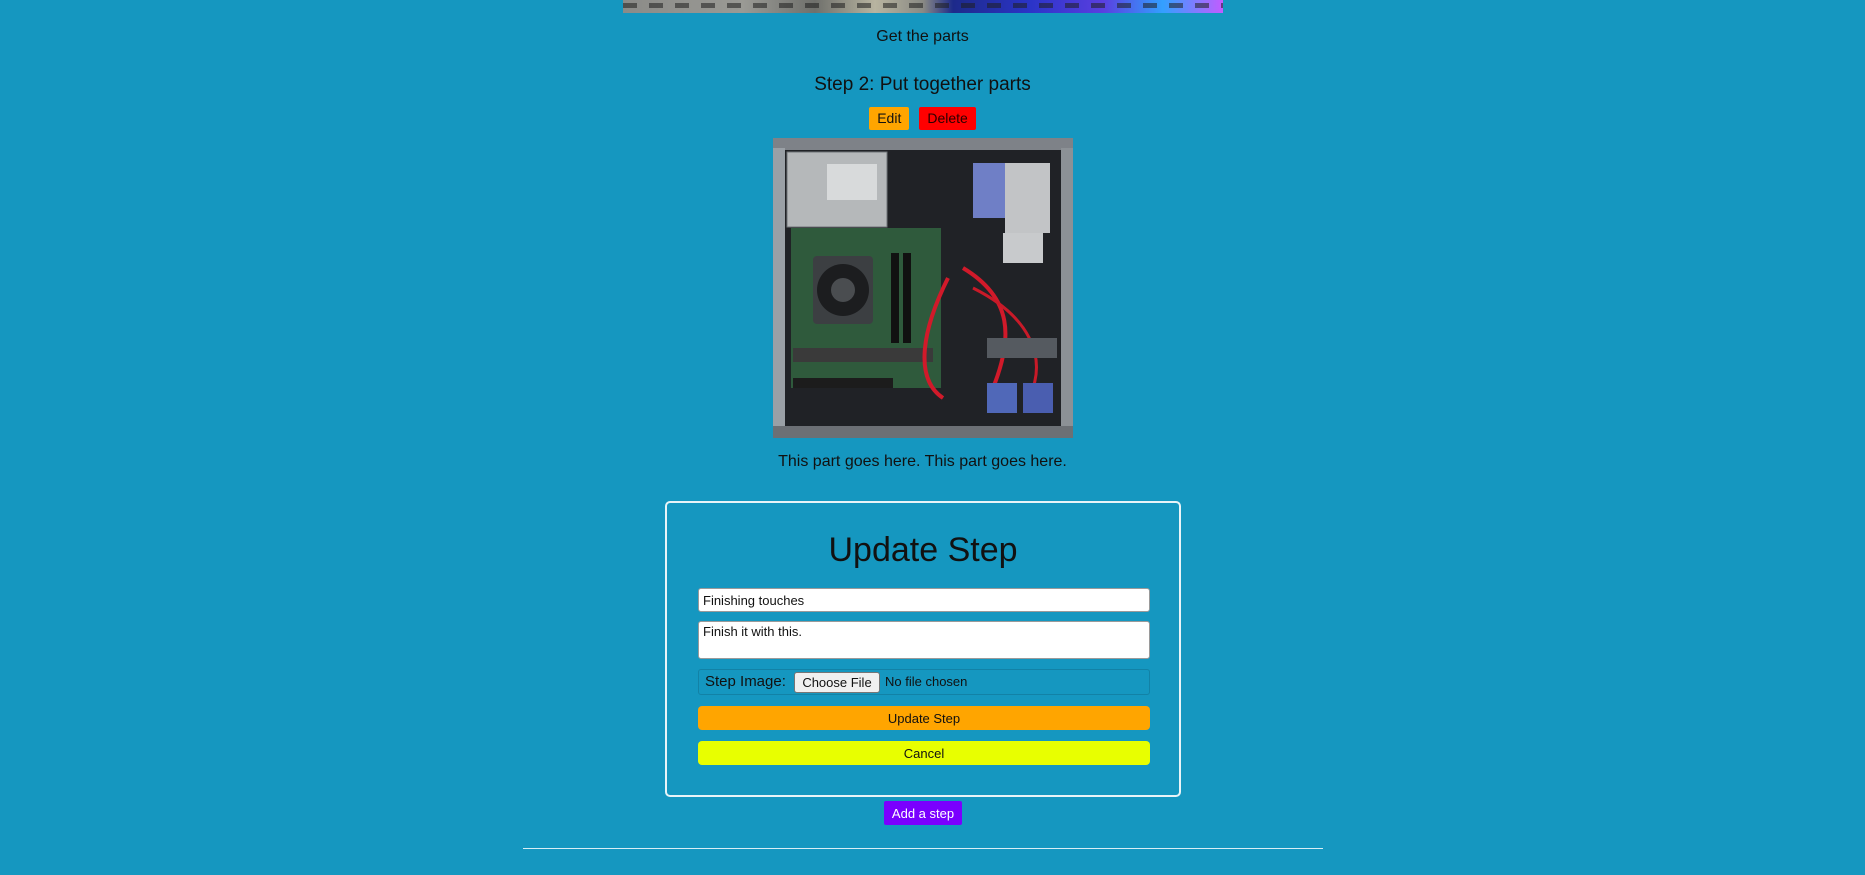  I want to click on step-title-input, so click(924, 600).